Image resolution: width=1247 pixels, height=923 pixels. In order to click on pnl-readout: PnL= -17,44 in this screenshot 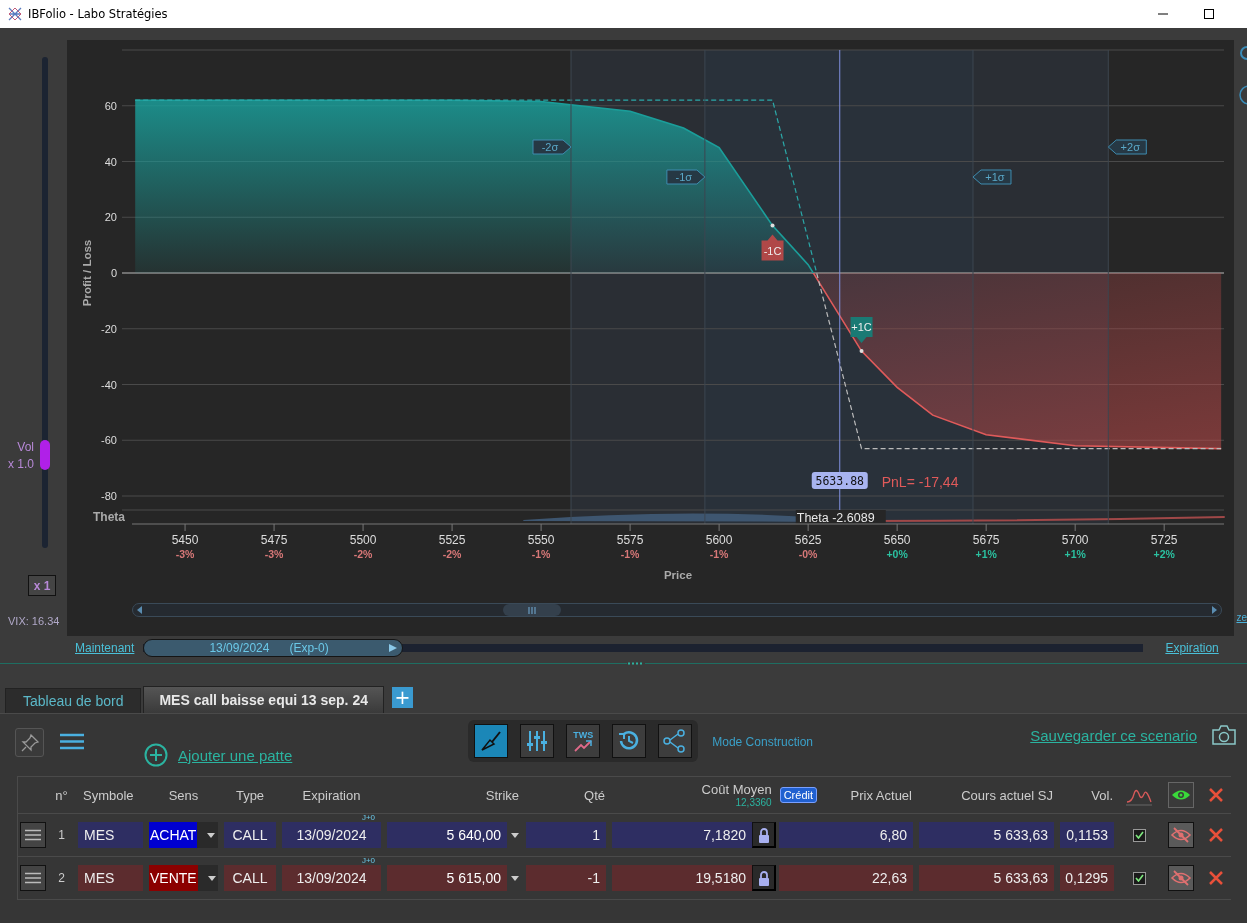, I will do `click(920, 482)`.